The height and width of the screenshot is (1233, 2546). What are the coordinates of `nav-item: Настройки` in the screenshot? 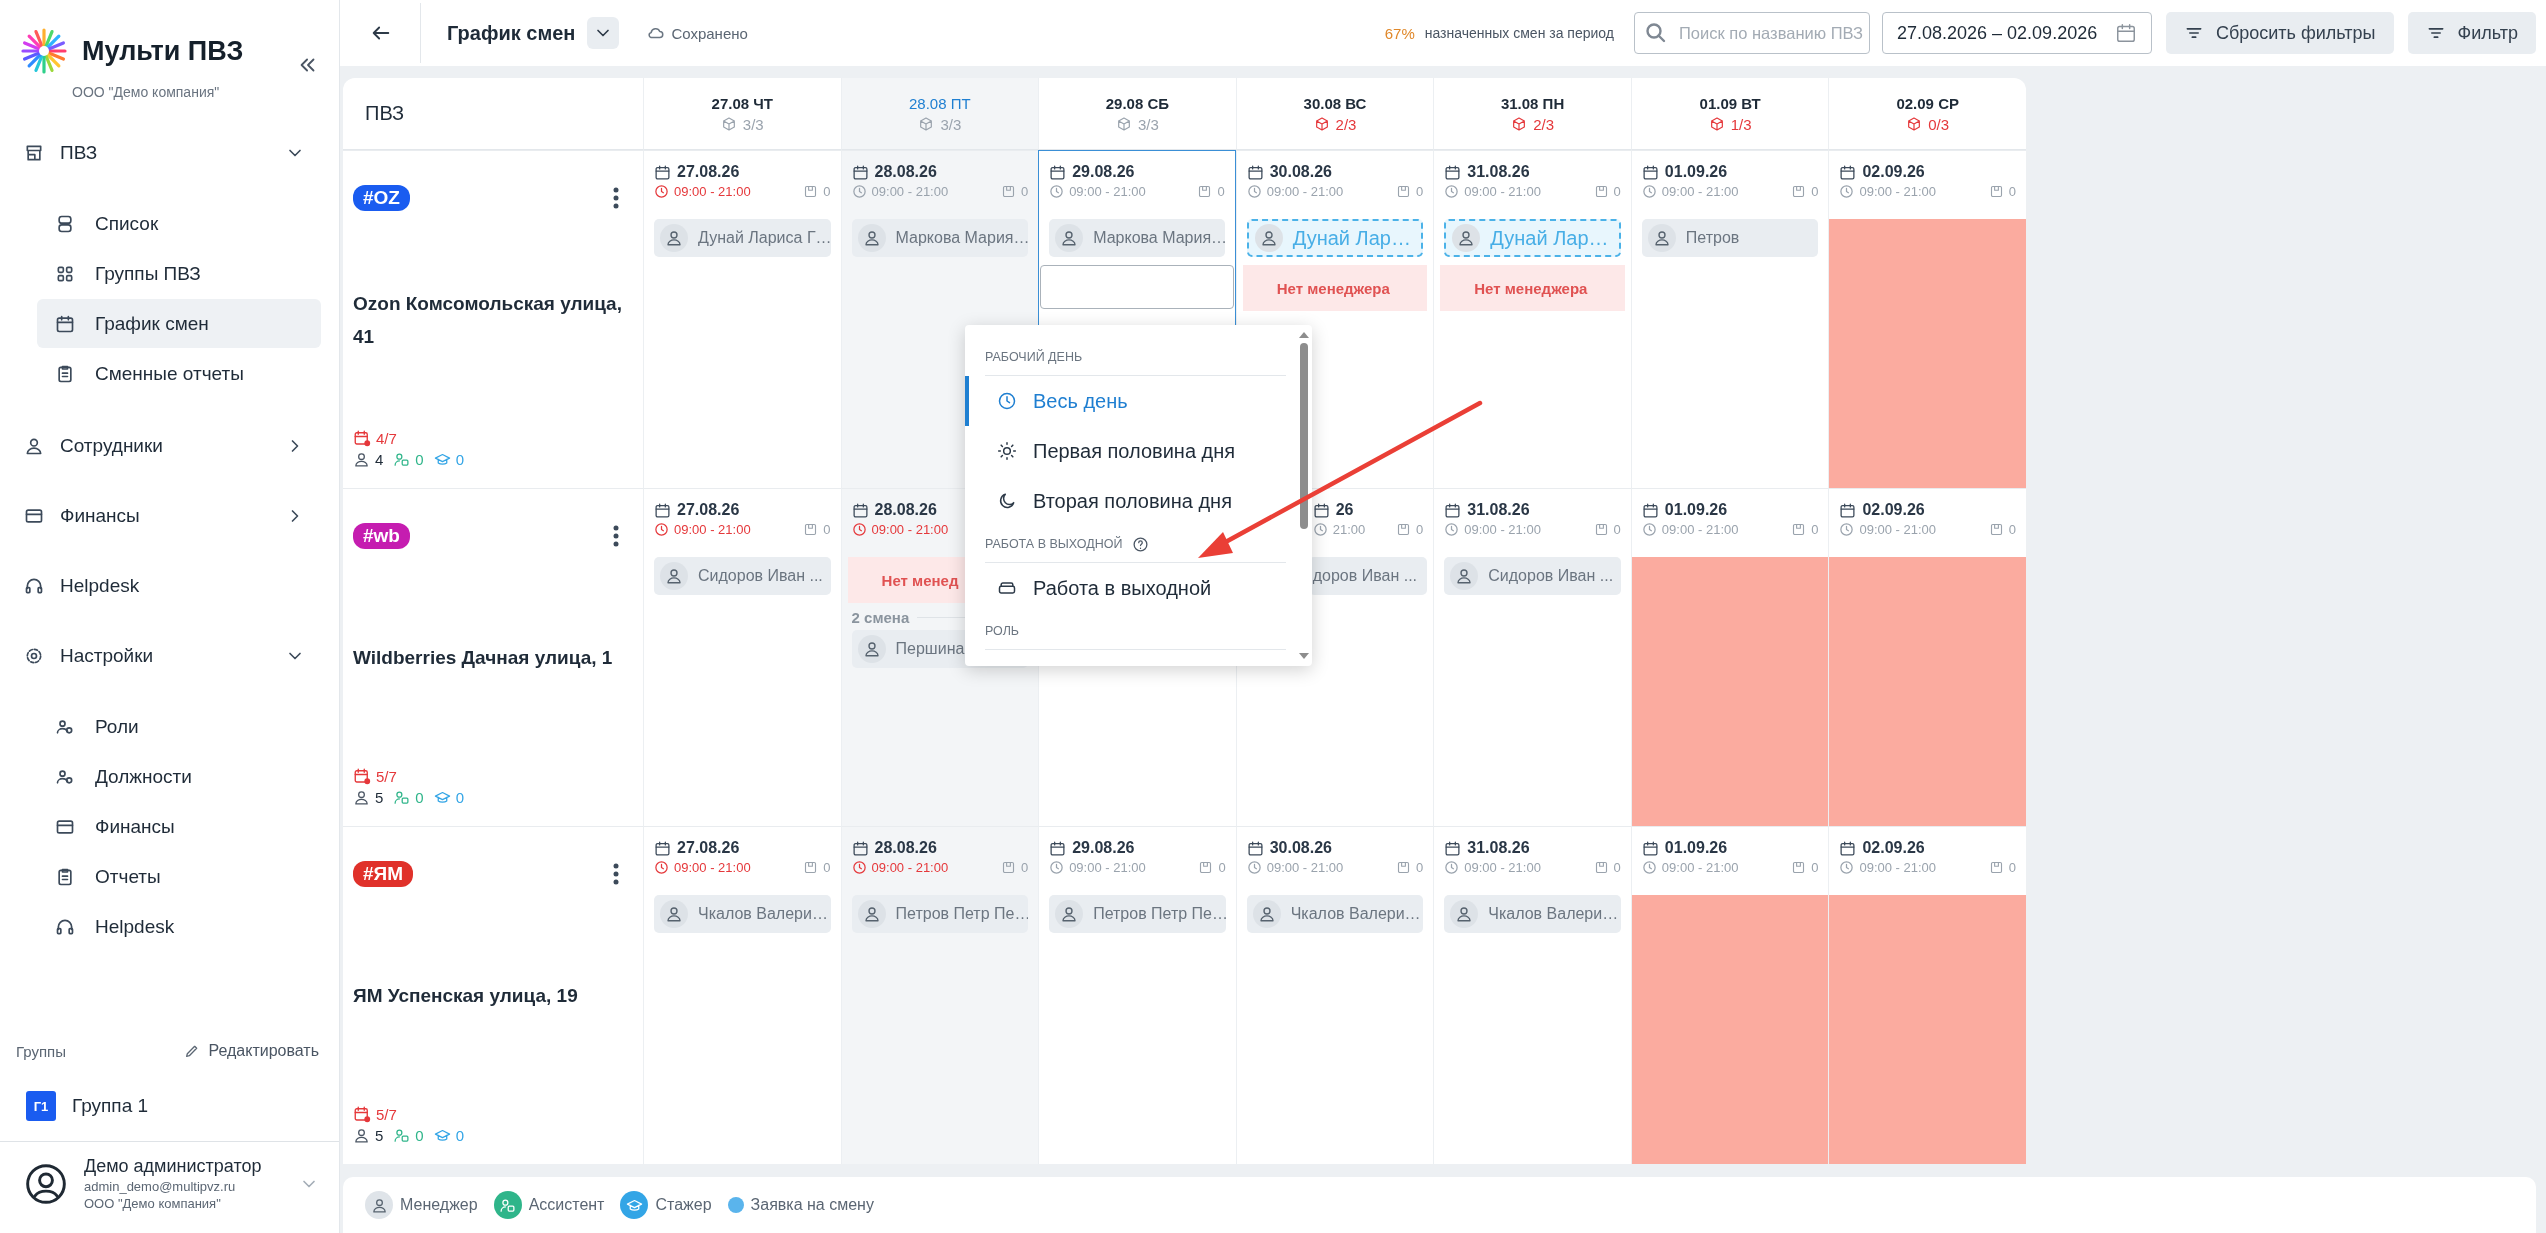 It's located at (169, 656).